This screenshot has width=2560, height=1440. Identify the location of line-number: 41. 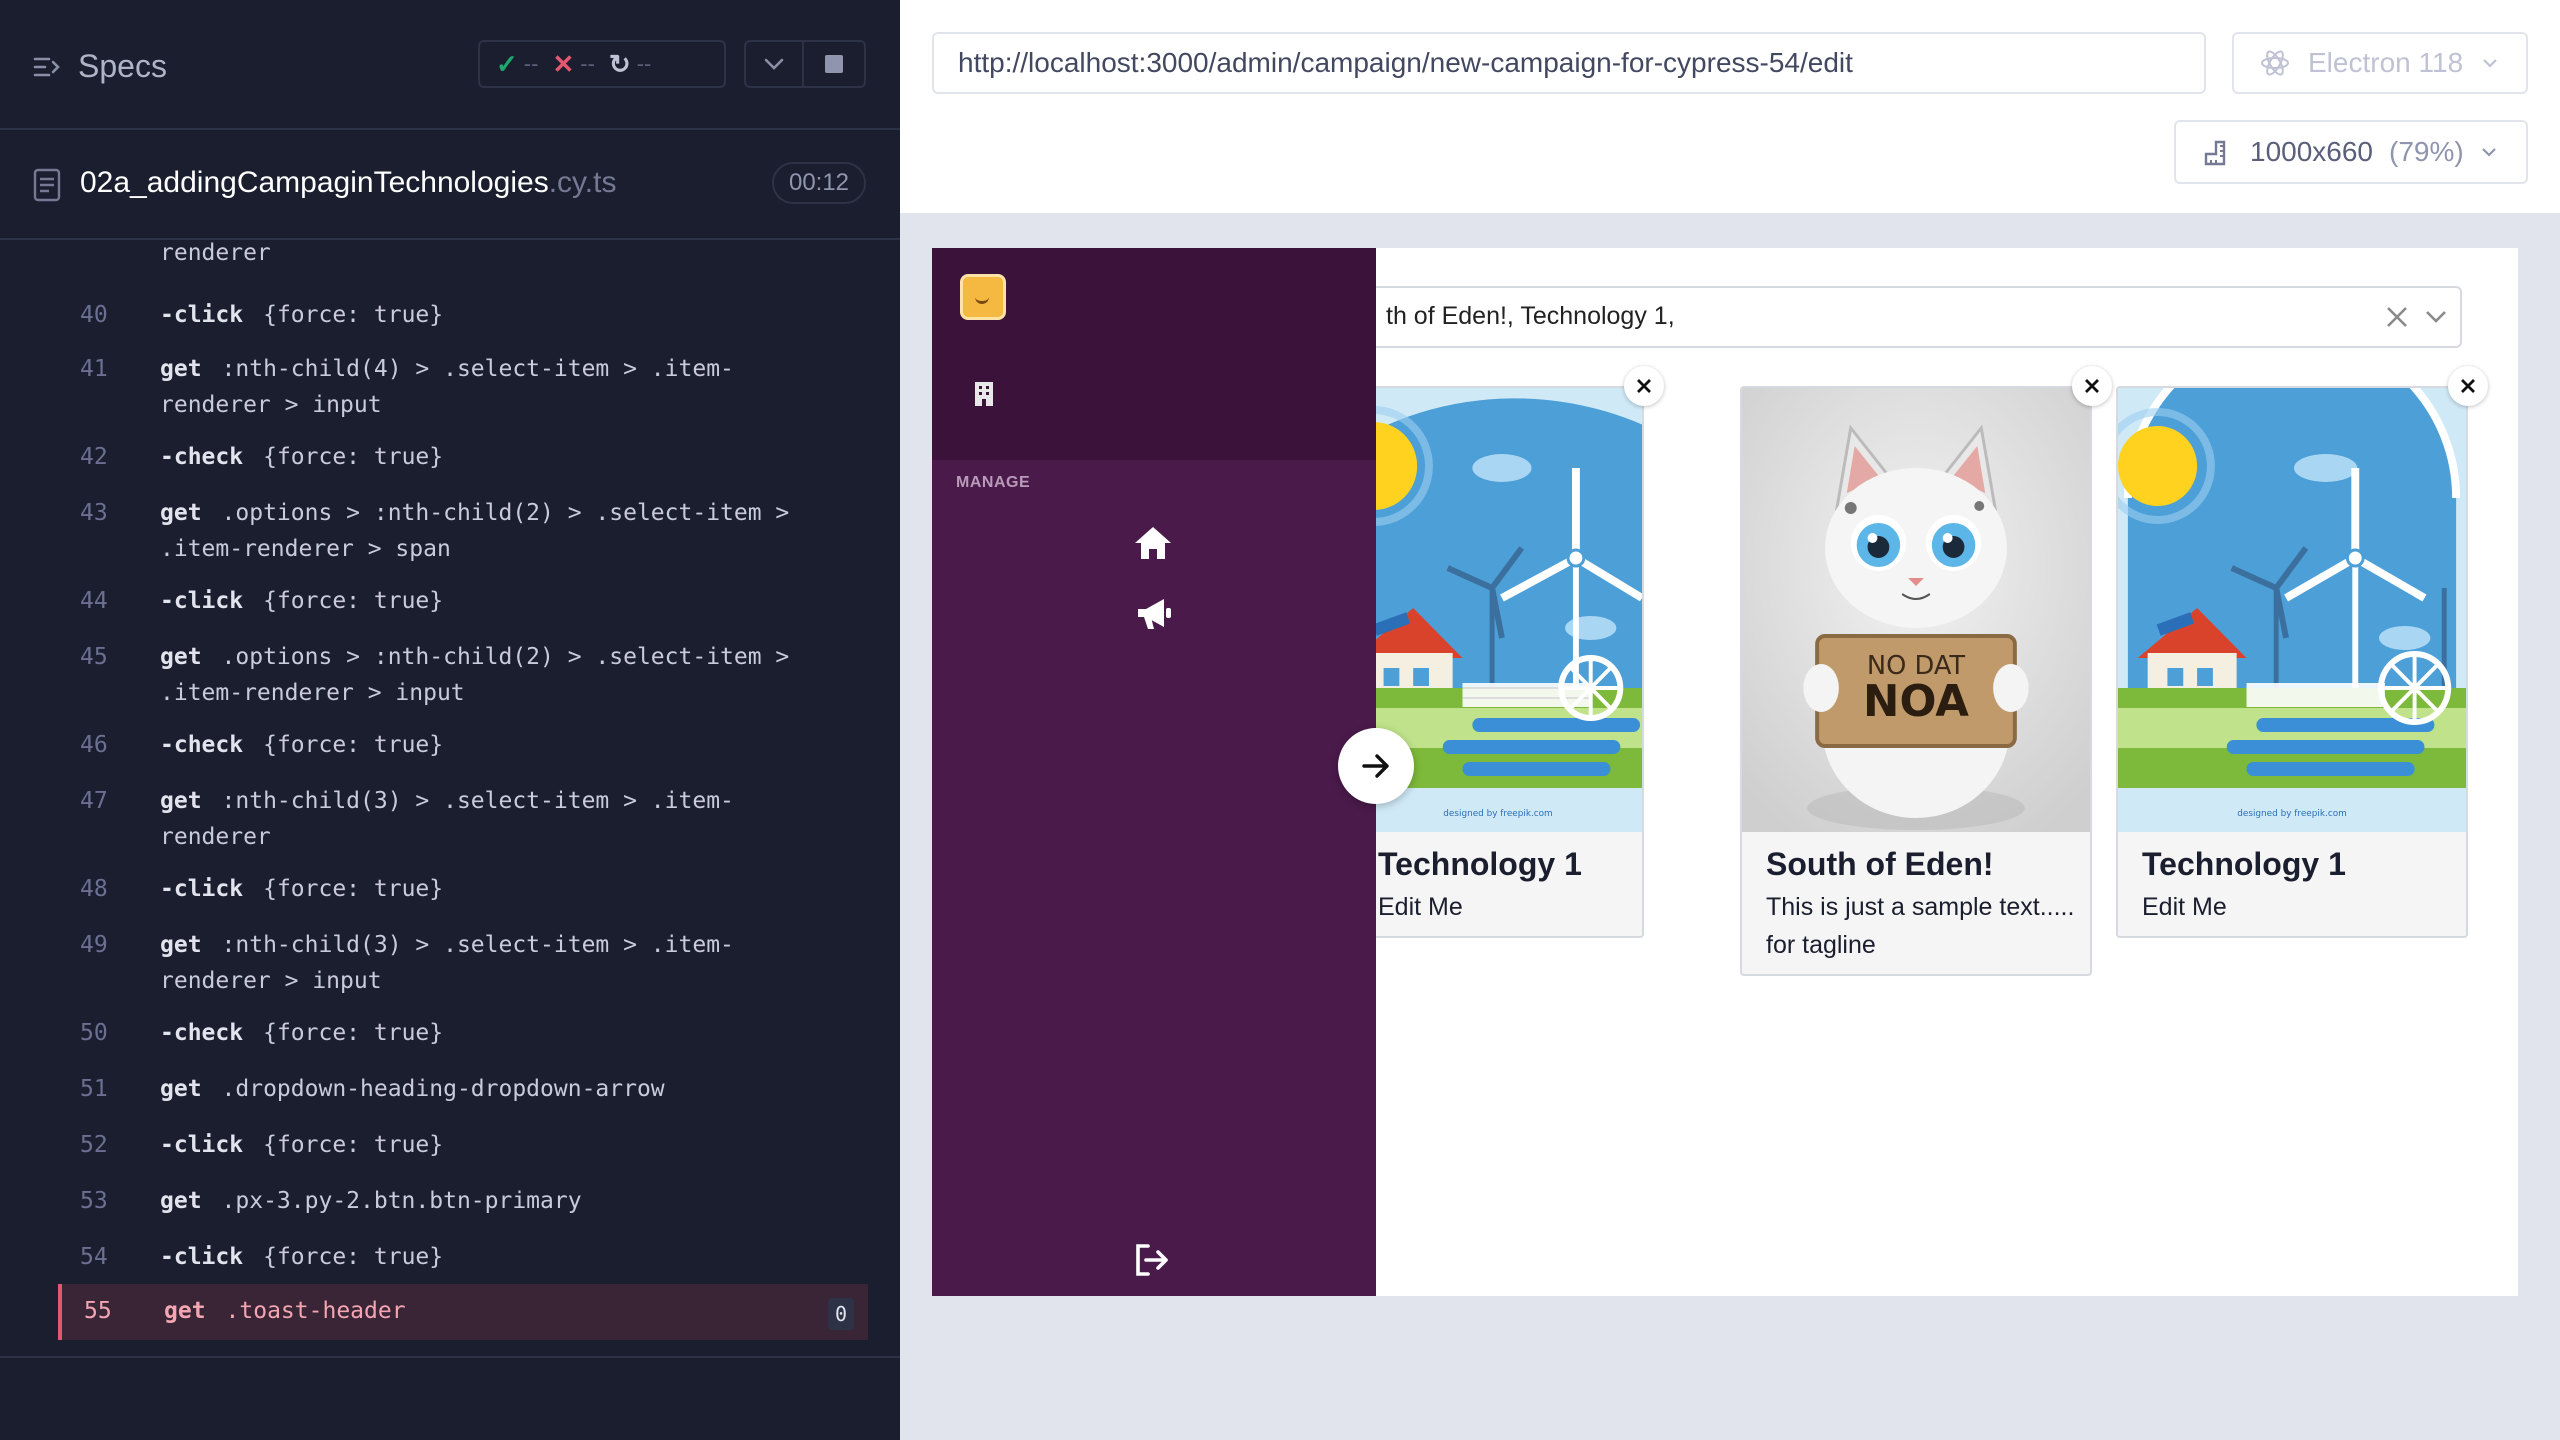
(94, 369).